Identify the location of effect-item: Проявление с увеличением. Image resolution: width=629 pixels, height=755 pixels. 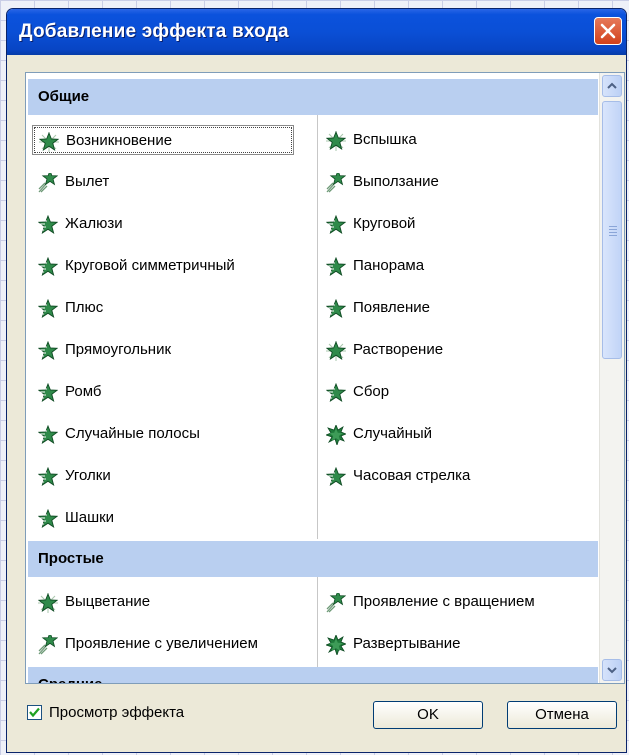
(163, 644).